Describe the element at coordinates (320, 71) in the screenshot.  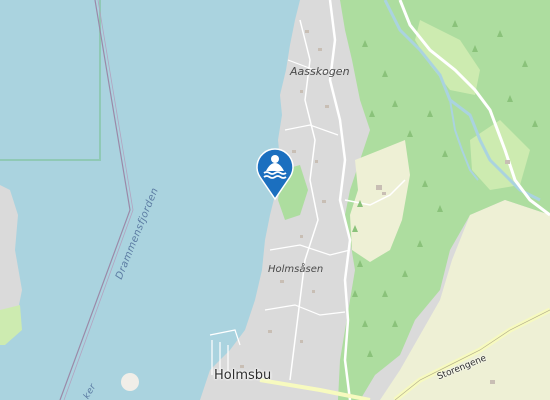
I see `place-label-aasskogen: Aasskogen` at that location.